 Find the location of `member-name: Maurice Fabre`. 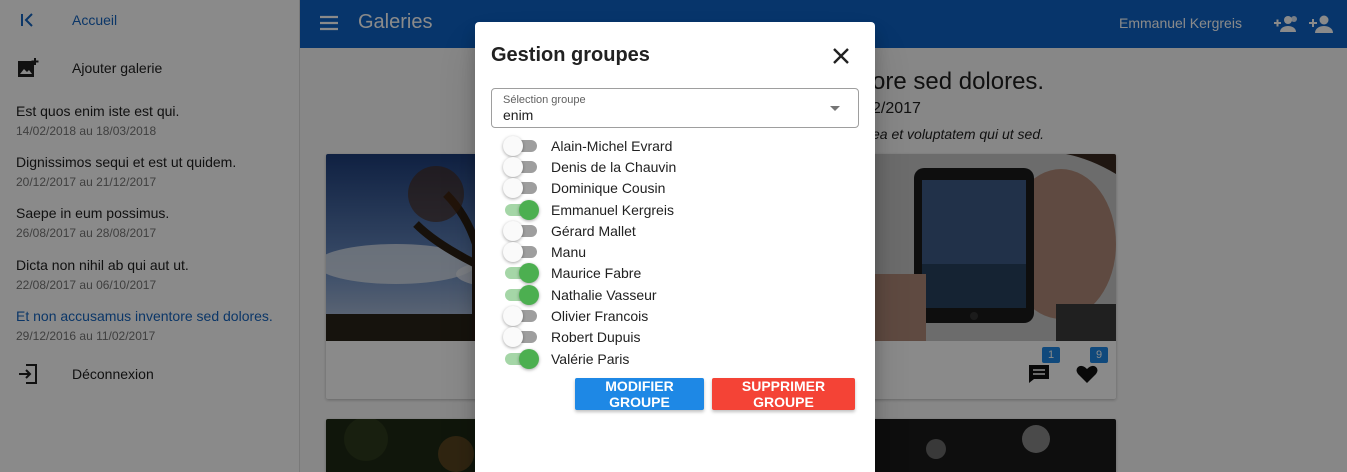

member-name: Maurice Fabre is located at coordinates (596, 273).